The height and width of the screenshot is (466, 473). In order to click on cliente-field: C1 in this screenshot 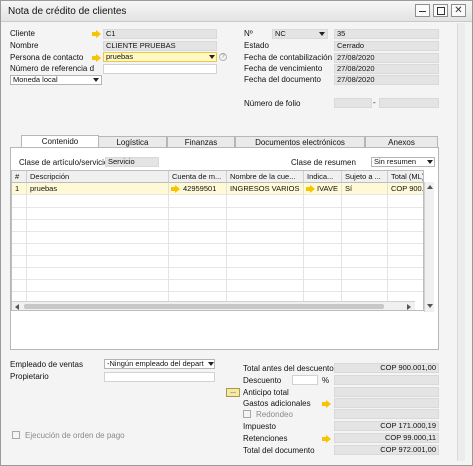, I will do `click(160, 34)`.